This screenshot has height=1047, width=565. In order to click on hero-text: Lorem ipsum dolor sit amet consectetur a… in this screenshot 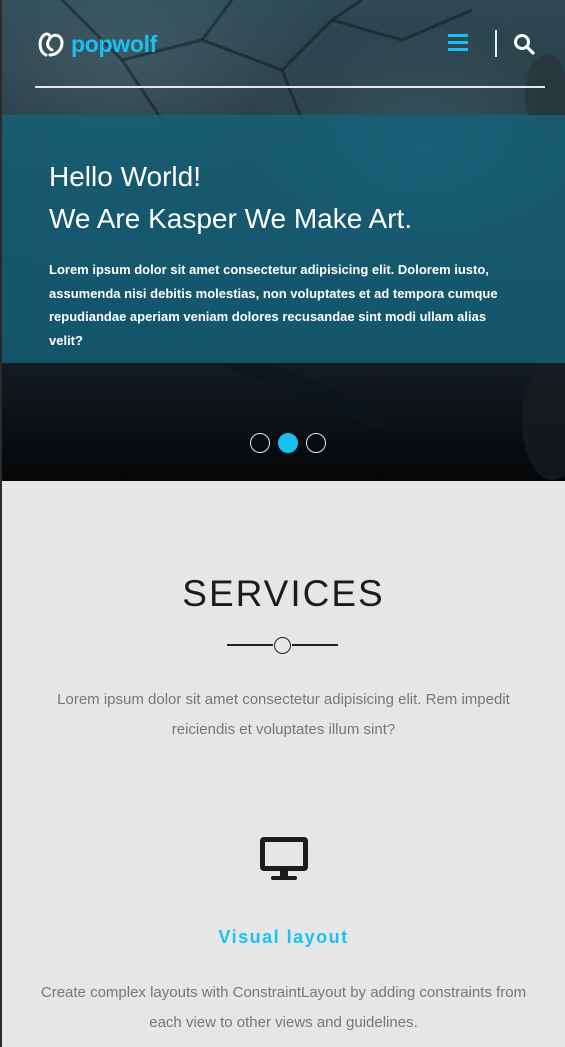, I will do `click(273, 305)`.